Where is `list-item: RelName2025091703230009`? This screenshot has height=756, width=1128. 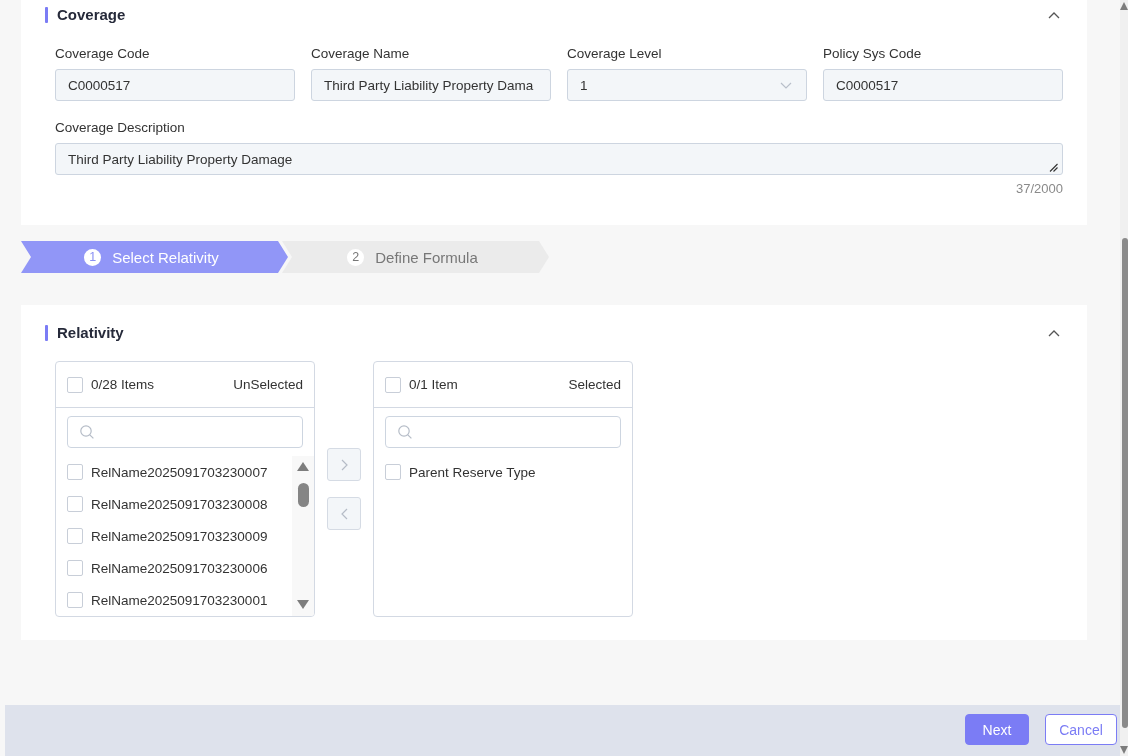
list-item: RelName2025091703230009 is located at coordinates (174, 536).